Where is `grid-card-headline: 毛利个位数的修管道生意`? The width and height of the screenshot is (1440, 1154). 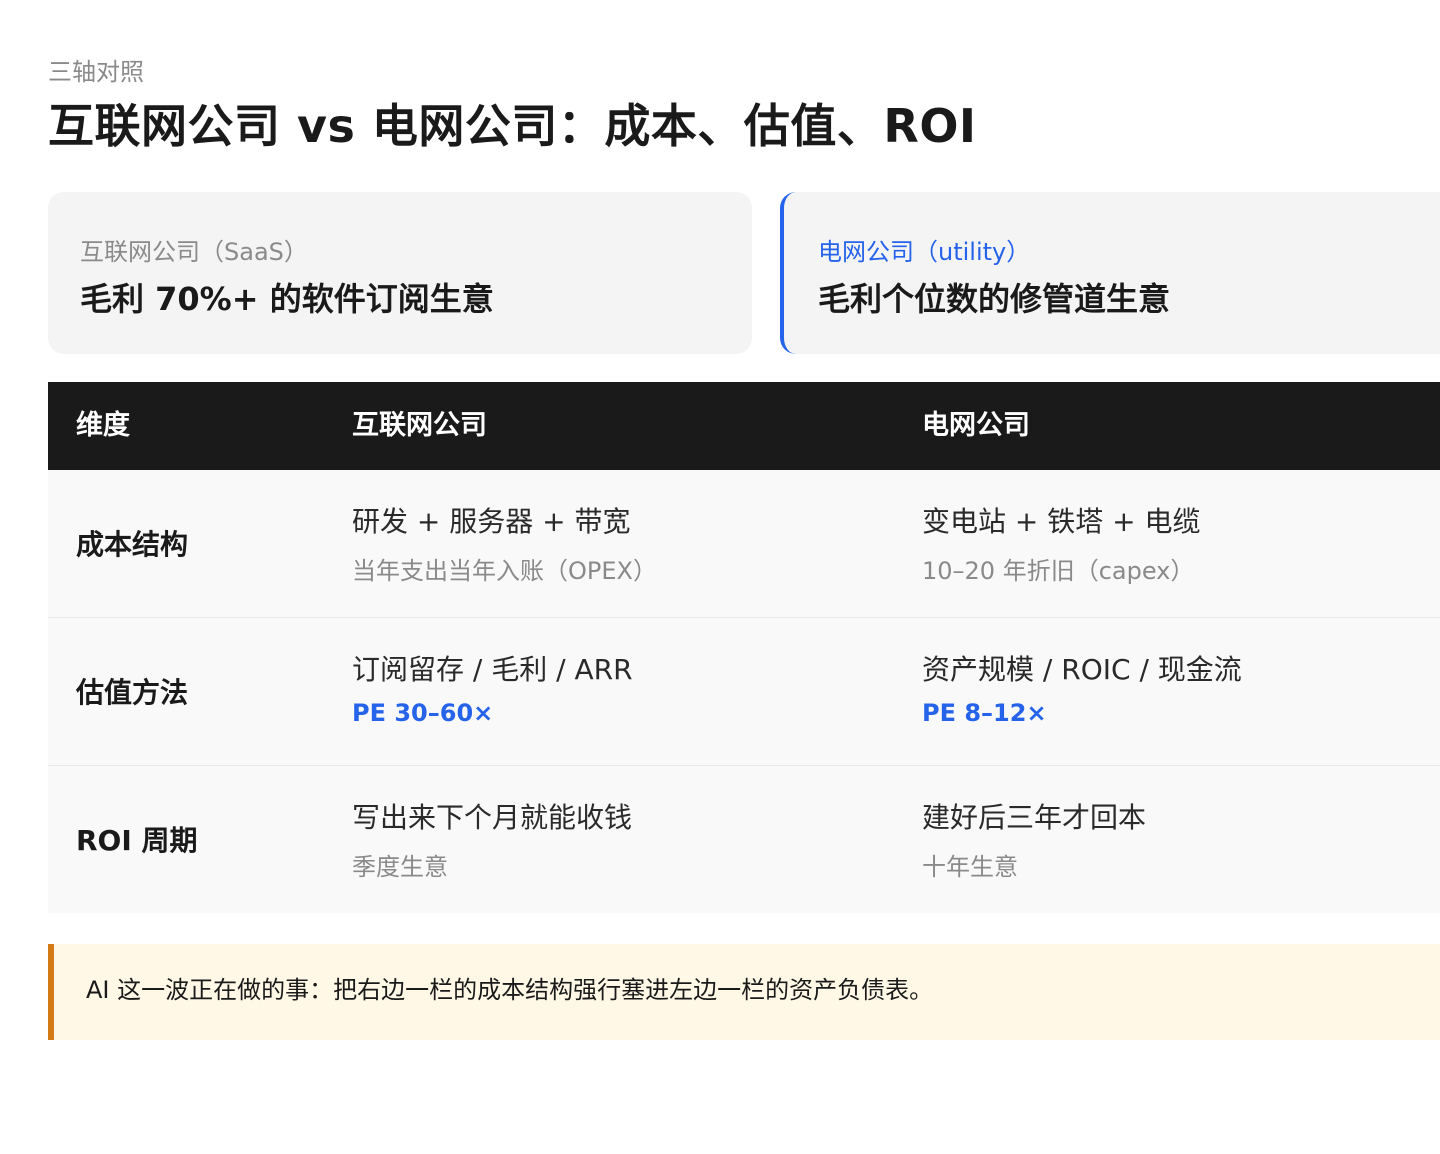 grid-card-headline: 毛利个位数的修管道生意 is located at coordinates (994, 299).